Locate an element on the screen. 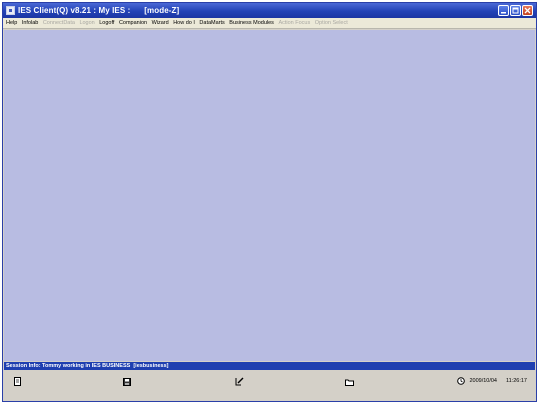 The height and width of the screenshot is (406, 541). menu-logoff: Logoff is located at coordinates (106, 23).